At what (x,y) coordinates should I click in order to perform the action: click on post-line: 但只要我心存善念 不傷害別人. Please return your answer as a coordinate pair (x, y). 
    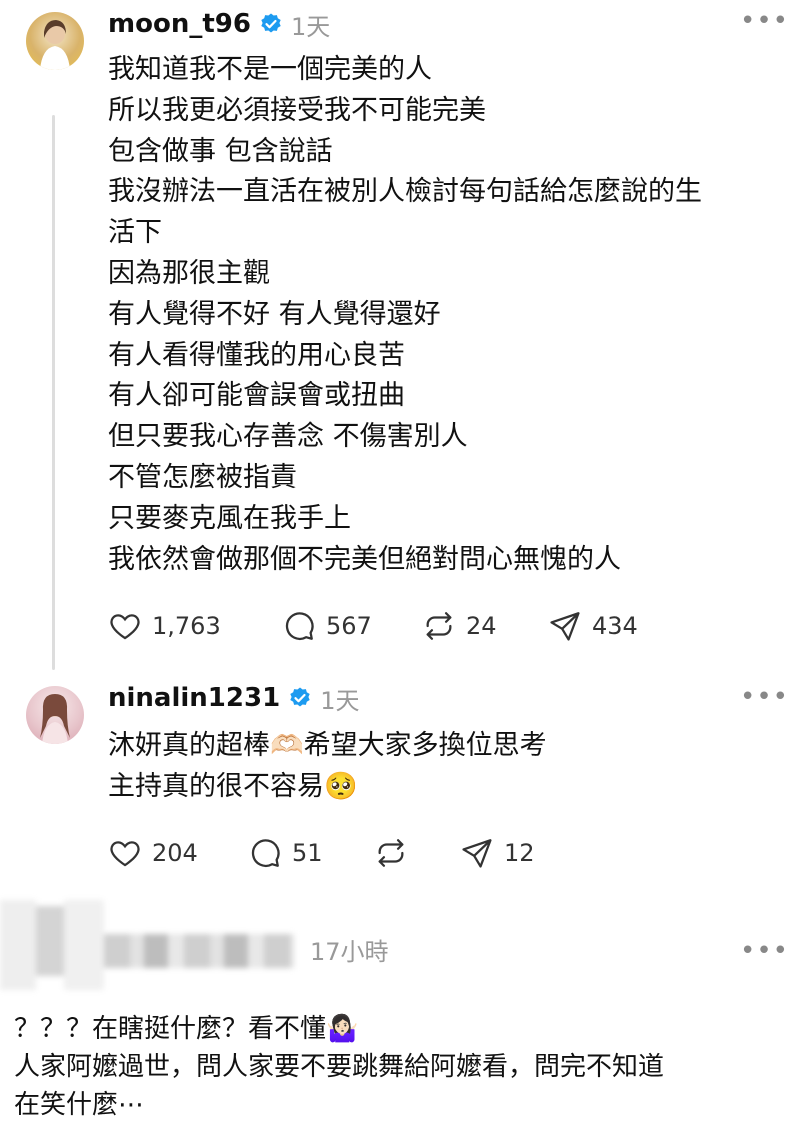
    Looking at the image, I should click on (288, 437).